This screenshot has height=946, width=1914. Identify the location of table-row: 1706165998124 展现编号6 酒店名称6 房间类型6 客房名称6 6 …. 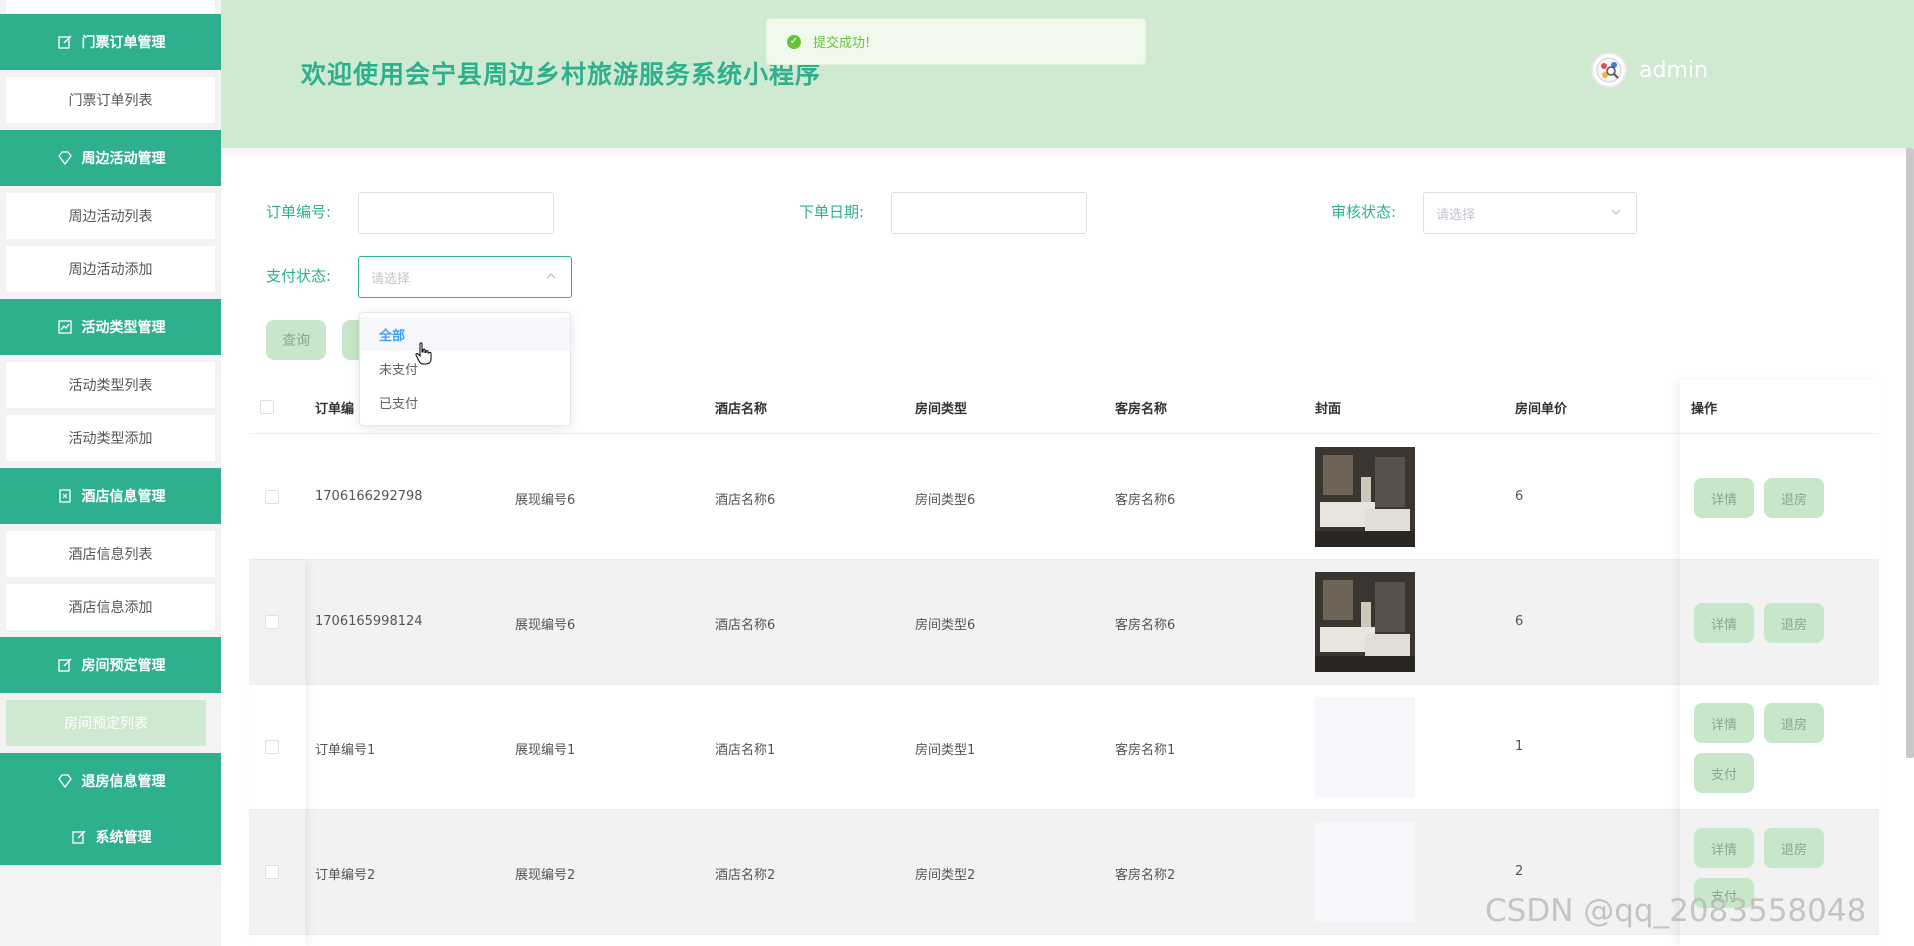
(1064, 622).